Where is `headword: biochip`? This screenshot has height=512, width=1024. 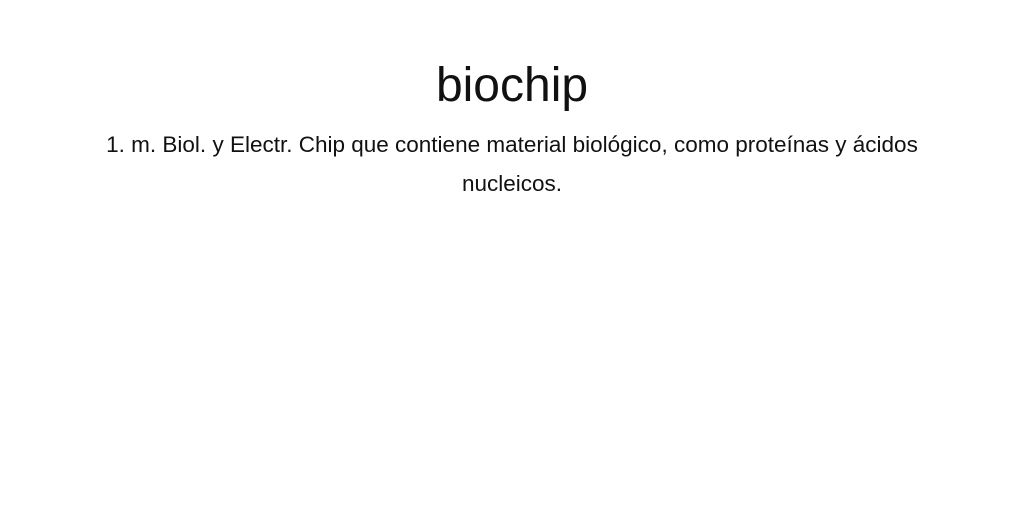
headword: biochip is located at coordinates (512, 85).